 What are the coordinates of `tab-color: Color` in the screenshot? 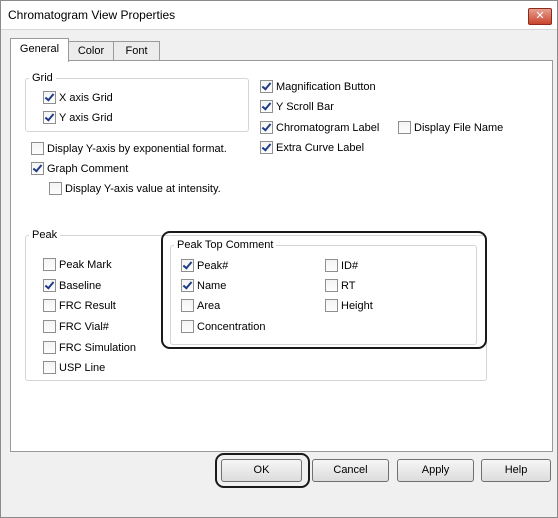 It's located at (91, 51).